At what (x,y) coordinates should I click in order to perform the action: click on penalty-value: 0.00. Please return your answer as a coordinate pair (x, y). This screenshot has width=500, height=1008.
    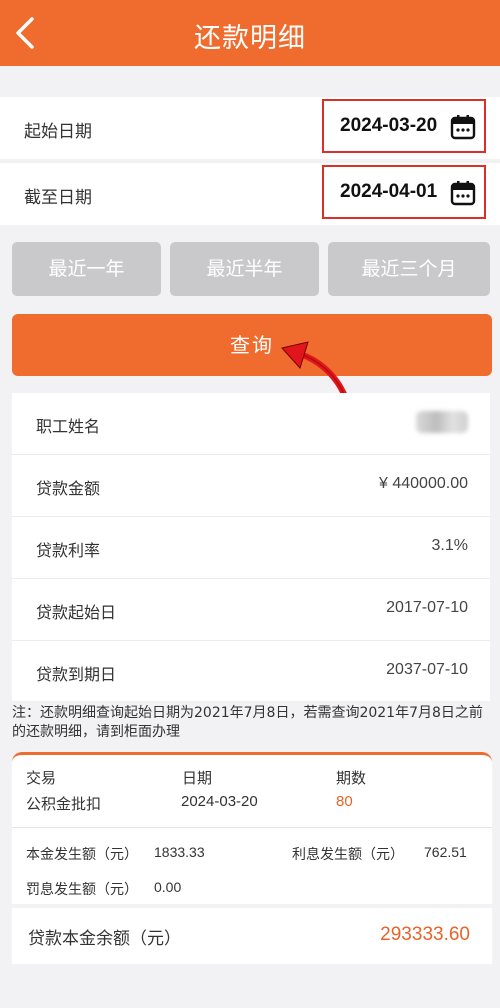
    Looking at the image, I should click on (168, 887).